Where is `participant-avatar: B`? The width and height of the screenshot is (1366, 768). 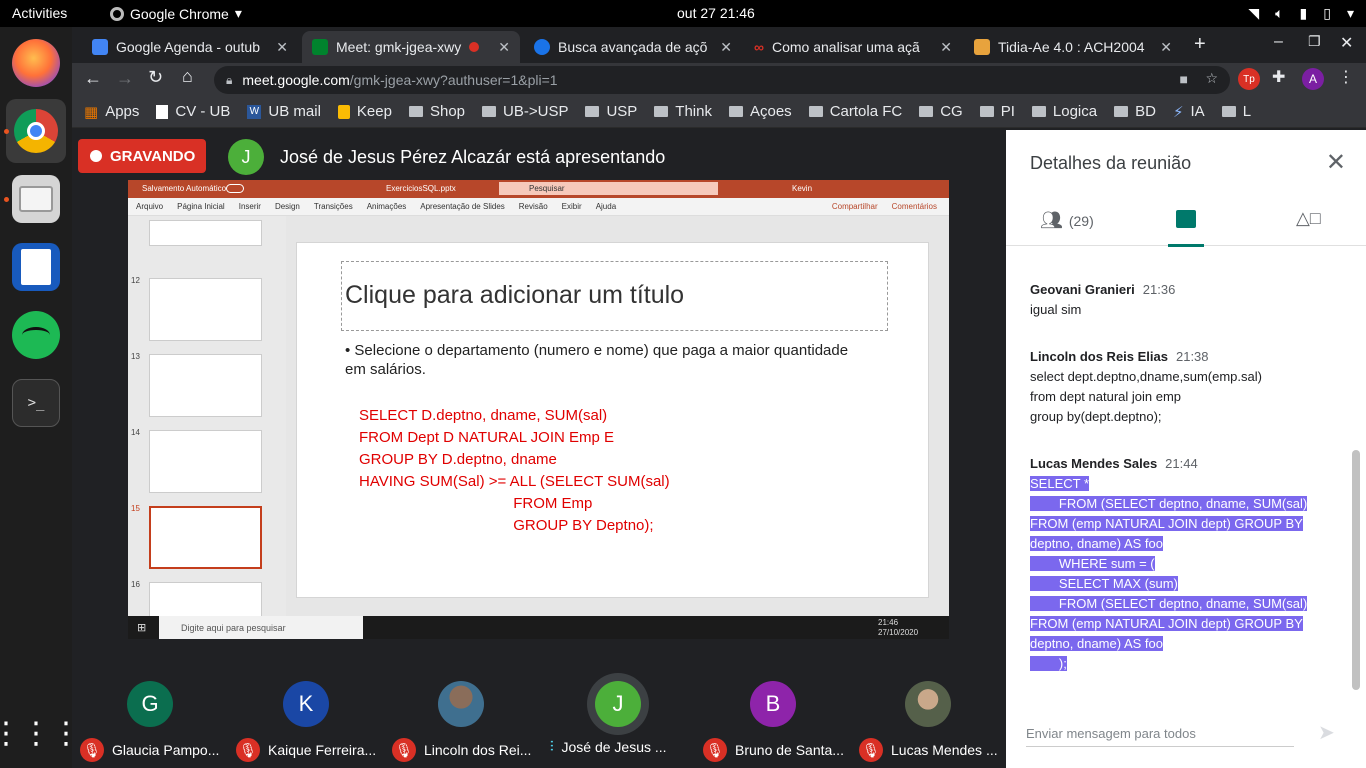 participant-avatar: B is located at coordinates (773, 704).